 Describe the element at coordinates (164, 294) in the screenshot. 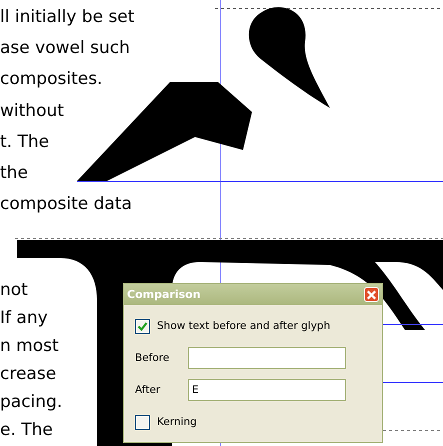

I see `dialog-title: Comparison` at that location.